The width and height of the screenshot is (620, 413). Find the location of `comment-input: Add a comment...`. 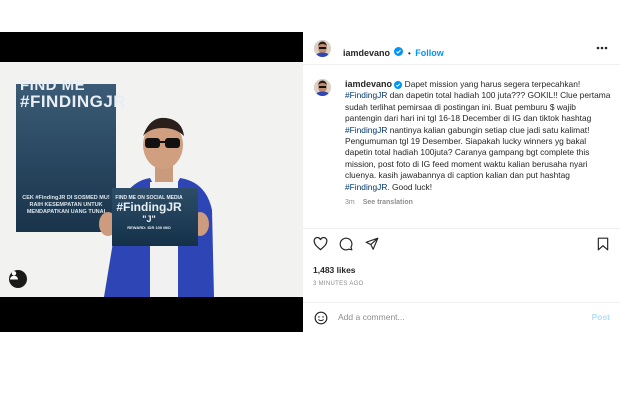

comment-input: Add a comment... is located at coordinates (371, 317).